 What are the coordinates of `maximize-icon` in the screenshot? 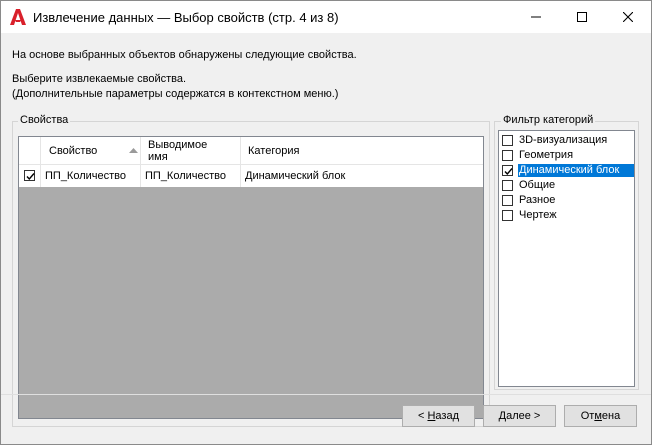 It's located at (582, 17).